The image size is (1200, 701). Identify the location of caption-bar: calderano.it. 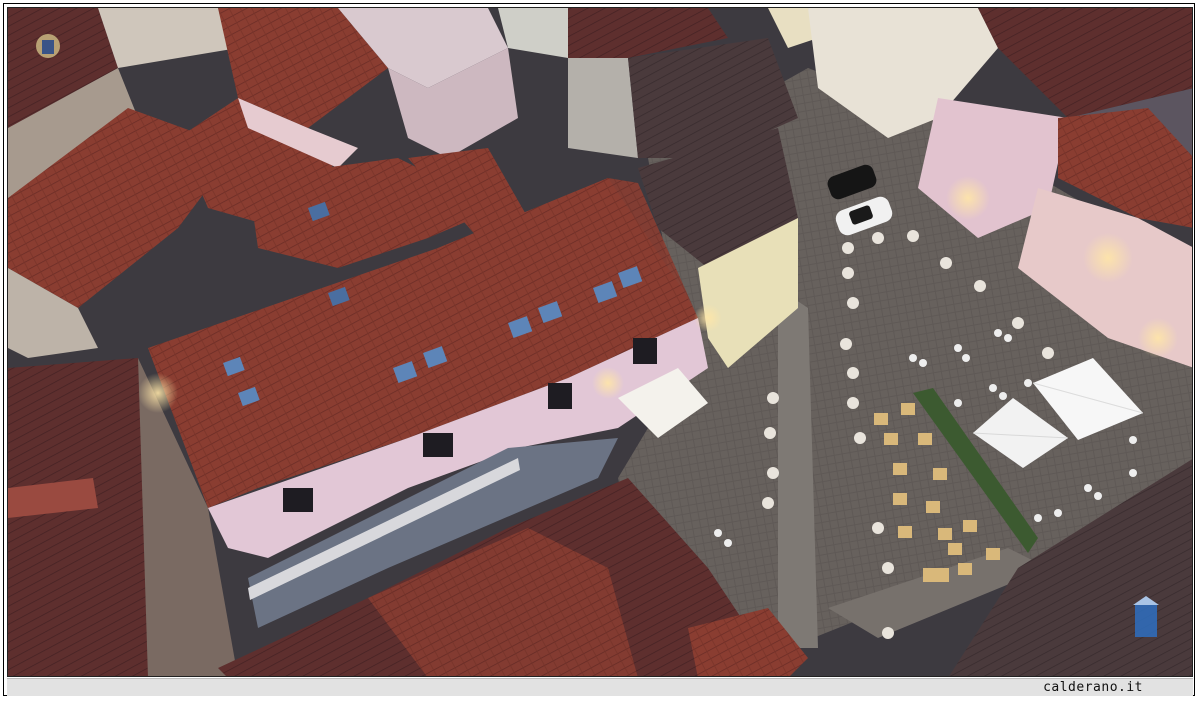
(600, 687).